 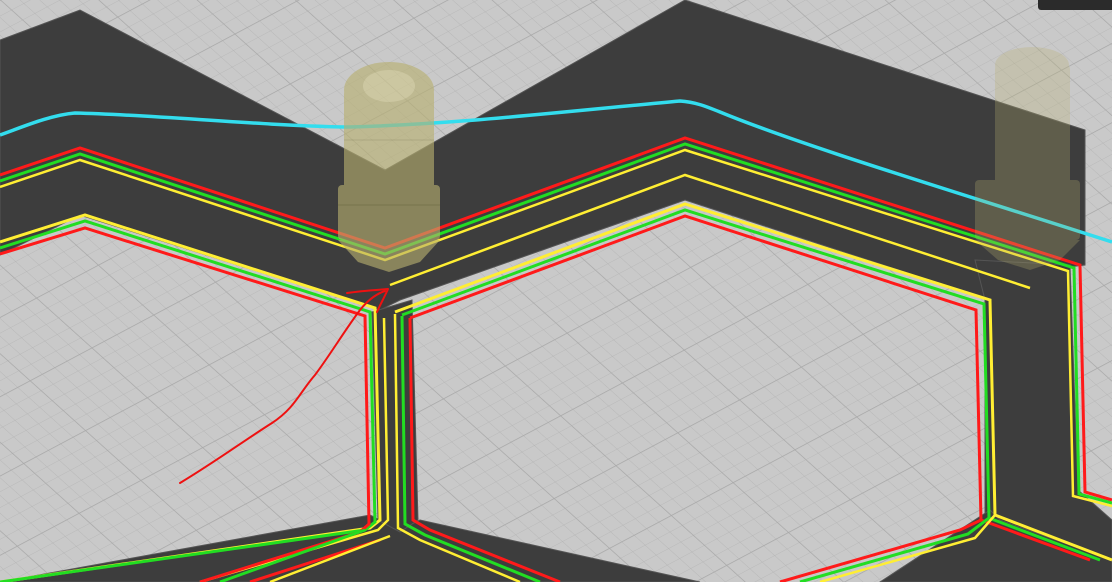 I want to click on viewport-corner-tab, so click(x=1075, y=5).